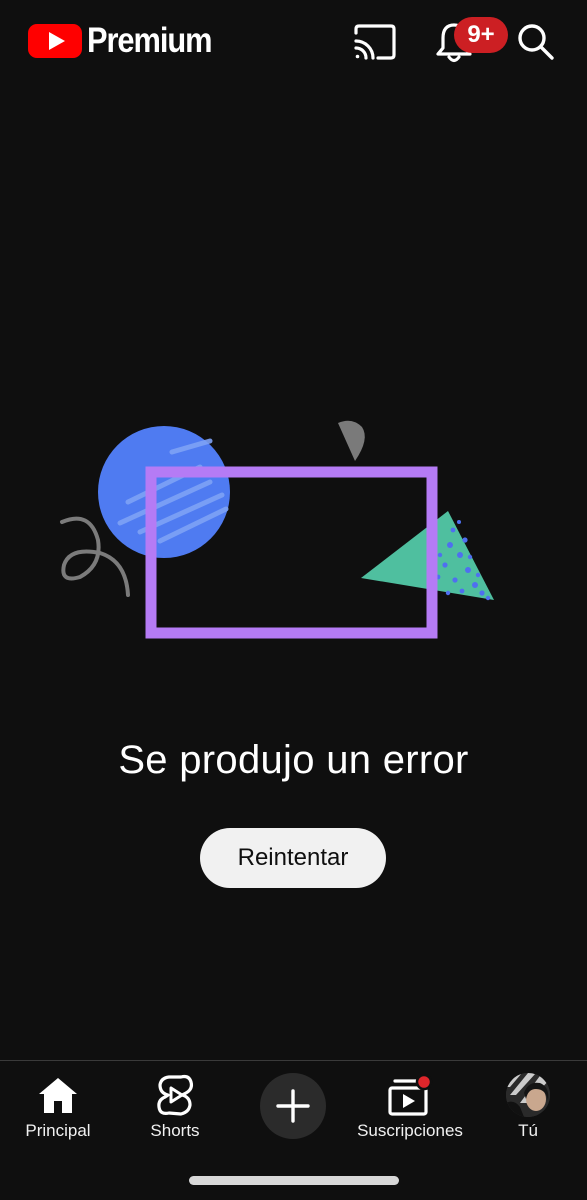  Describe the element at coordinates (58, 1095) in the screenshot. I see `home-icon` at that location.